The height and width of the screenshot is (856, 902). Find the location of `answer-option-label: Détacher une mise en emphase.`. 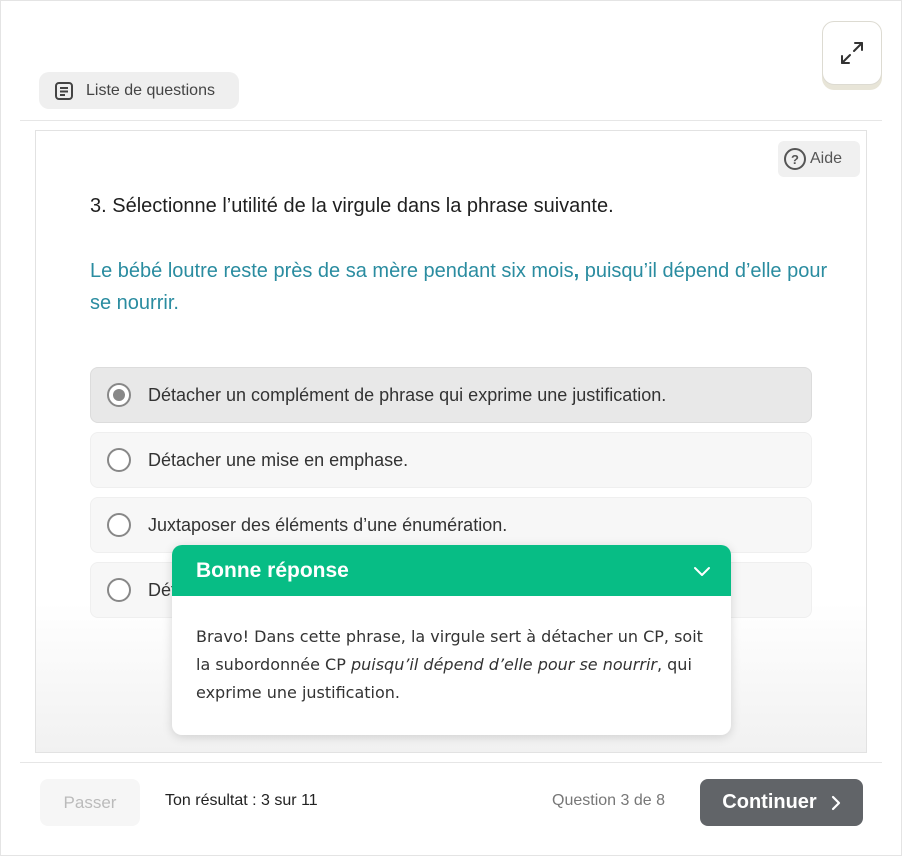

answer-option-label: Détacher une mise en emphase. is located at coordinates (278, 459).